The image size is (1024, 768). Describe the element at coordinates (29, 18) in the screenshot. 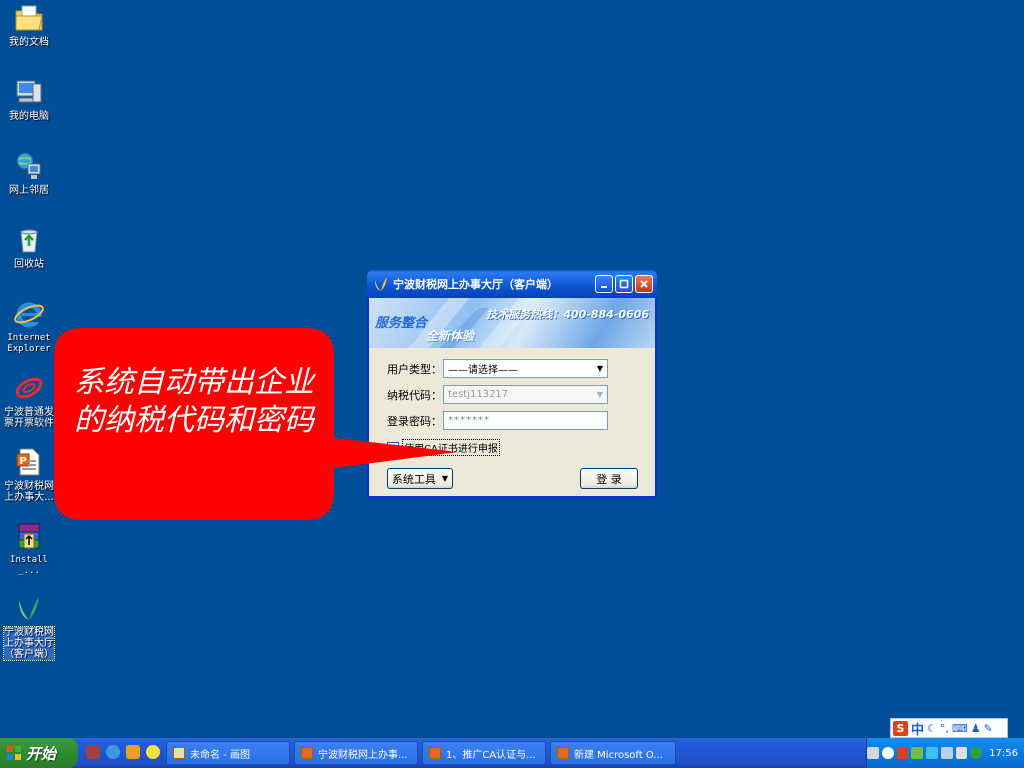

I see `folder-documents-icon` at that location.